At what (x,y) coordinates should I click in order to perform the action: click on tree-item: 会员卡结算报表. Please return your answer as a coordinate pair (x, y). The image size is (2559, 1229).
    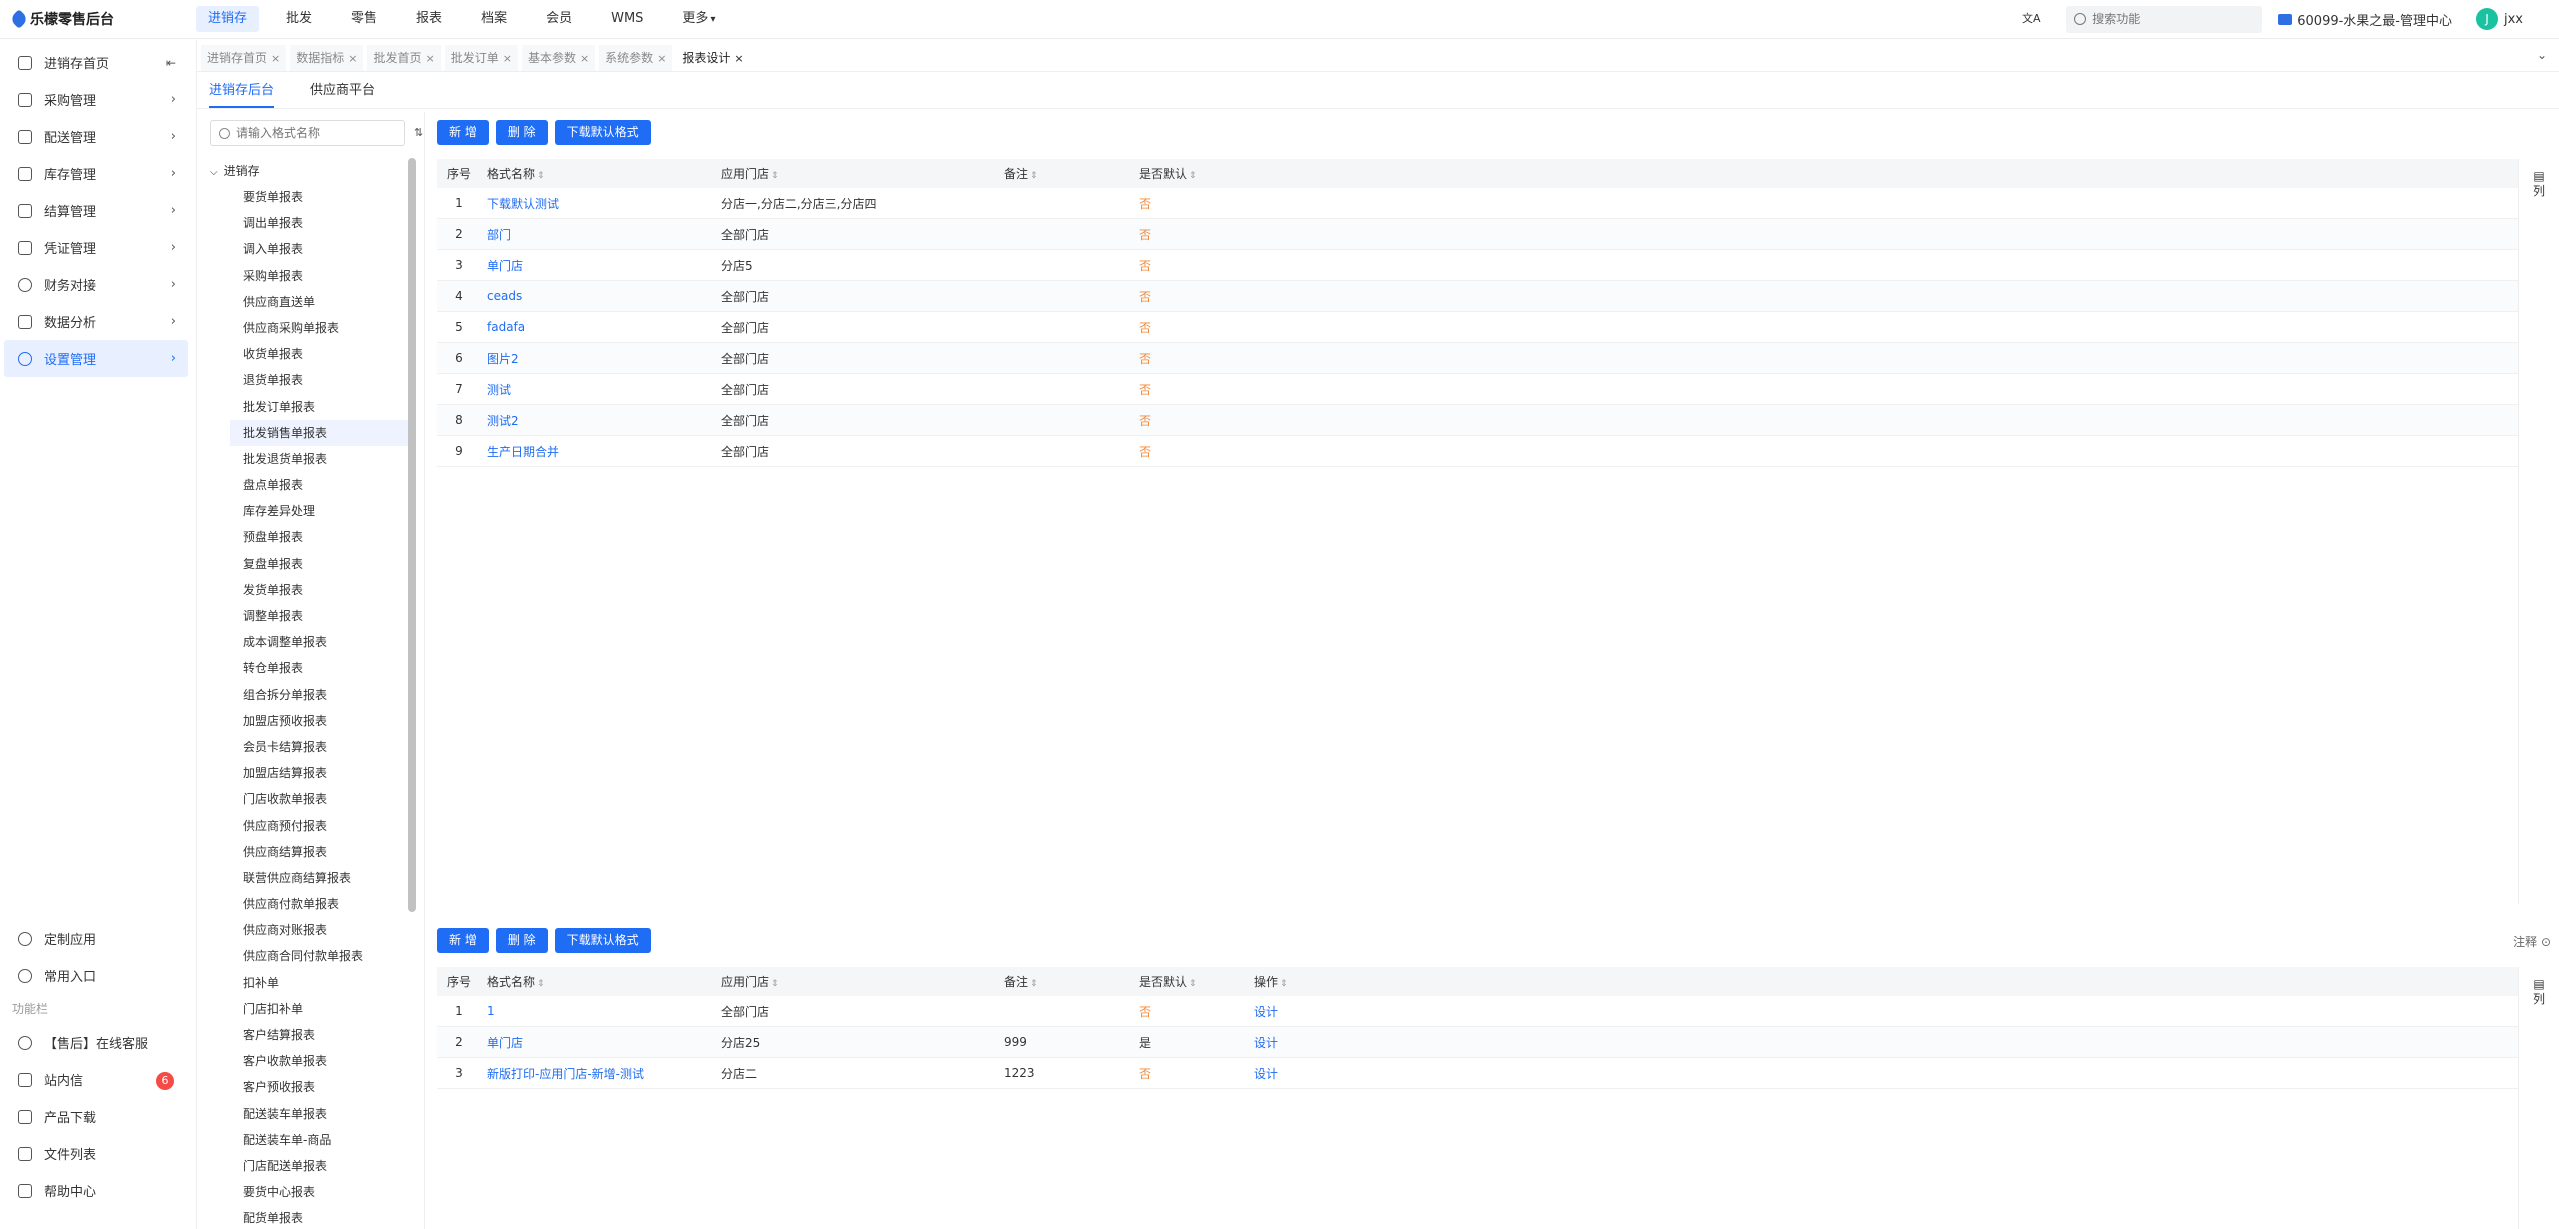
    Looking at the image, I should click on (320, 747).